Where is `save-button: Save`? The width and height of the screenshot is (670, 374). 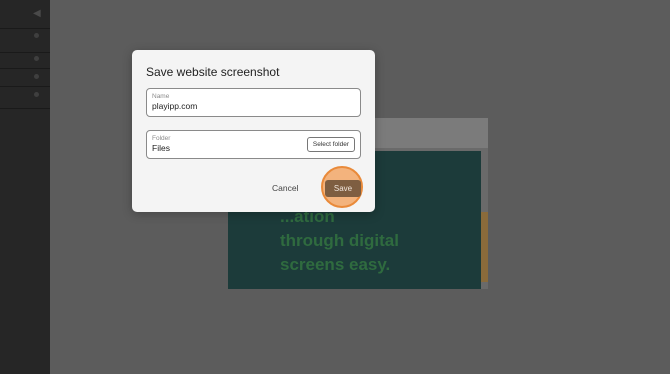
save-button: Save is located at coordinates (343, 188).